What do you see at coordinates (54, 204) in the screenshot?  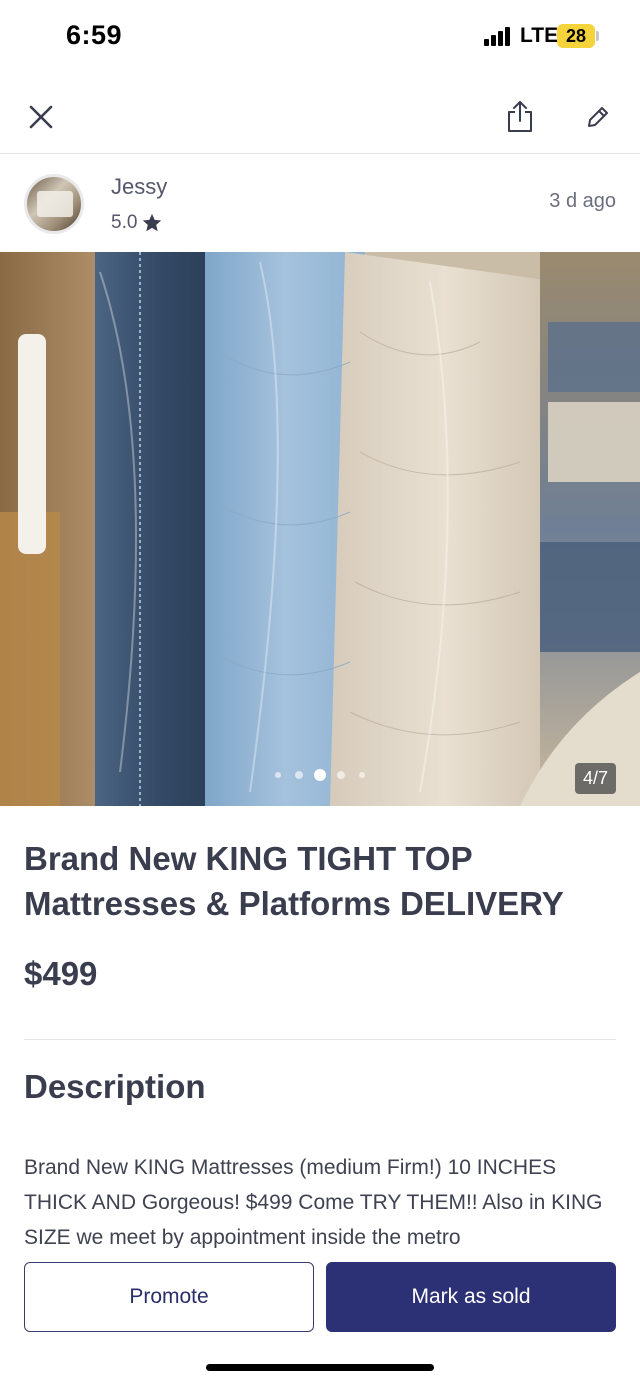 I see `avatar` at bounding box center [54, 204].